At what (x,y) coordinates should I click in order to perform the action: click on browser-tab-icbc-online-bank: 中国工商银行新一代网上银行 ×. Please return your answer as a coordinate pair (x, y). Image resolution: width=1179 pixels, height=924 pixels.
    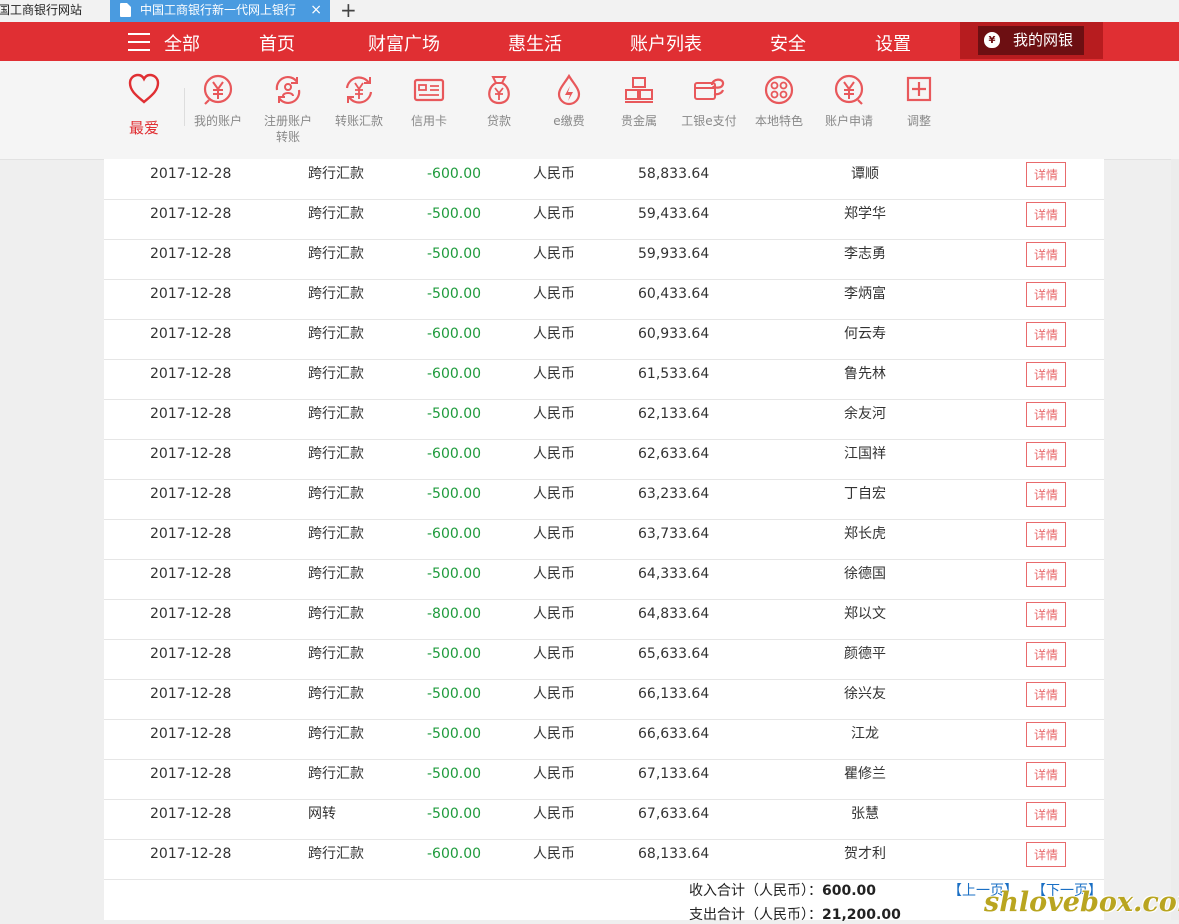
    Looking at the image, I should click on (220, 11).